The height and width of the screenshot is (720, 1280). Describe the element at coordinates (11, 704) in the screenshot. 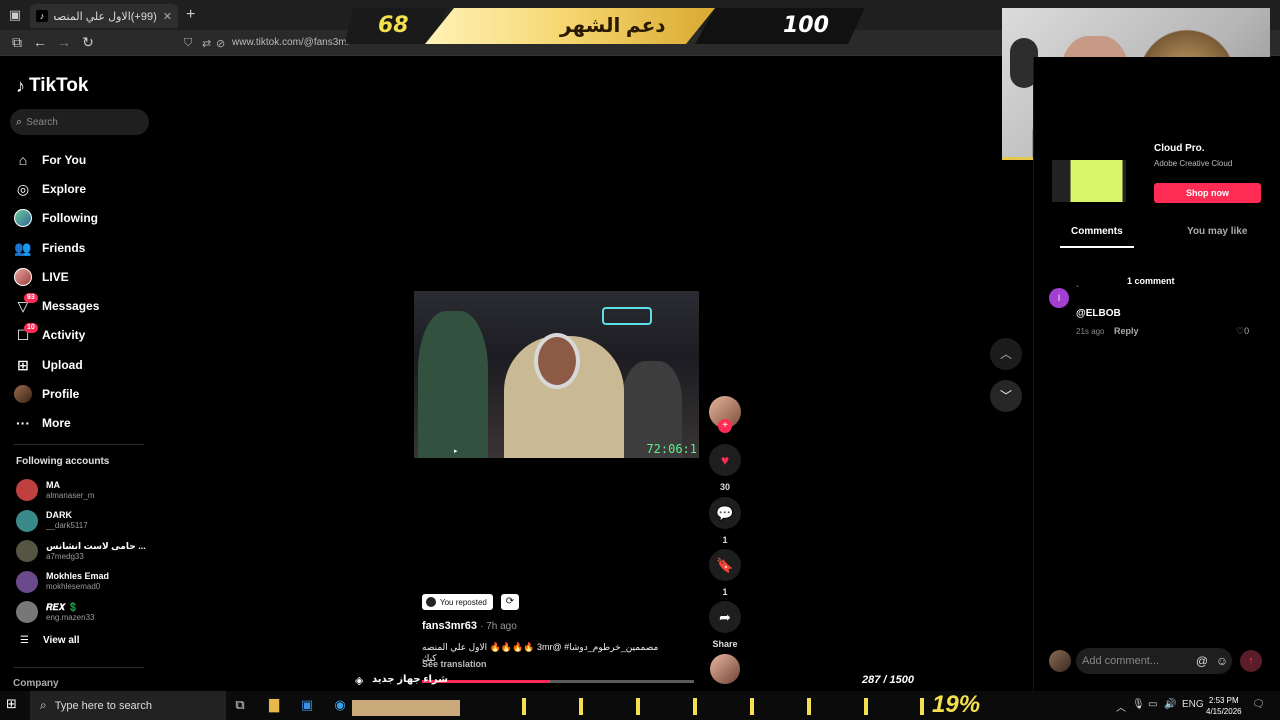

I see `windows-start-icon: ⊞` at that location.